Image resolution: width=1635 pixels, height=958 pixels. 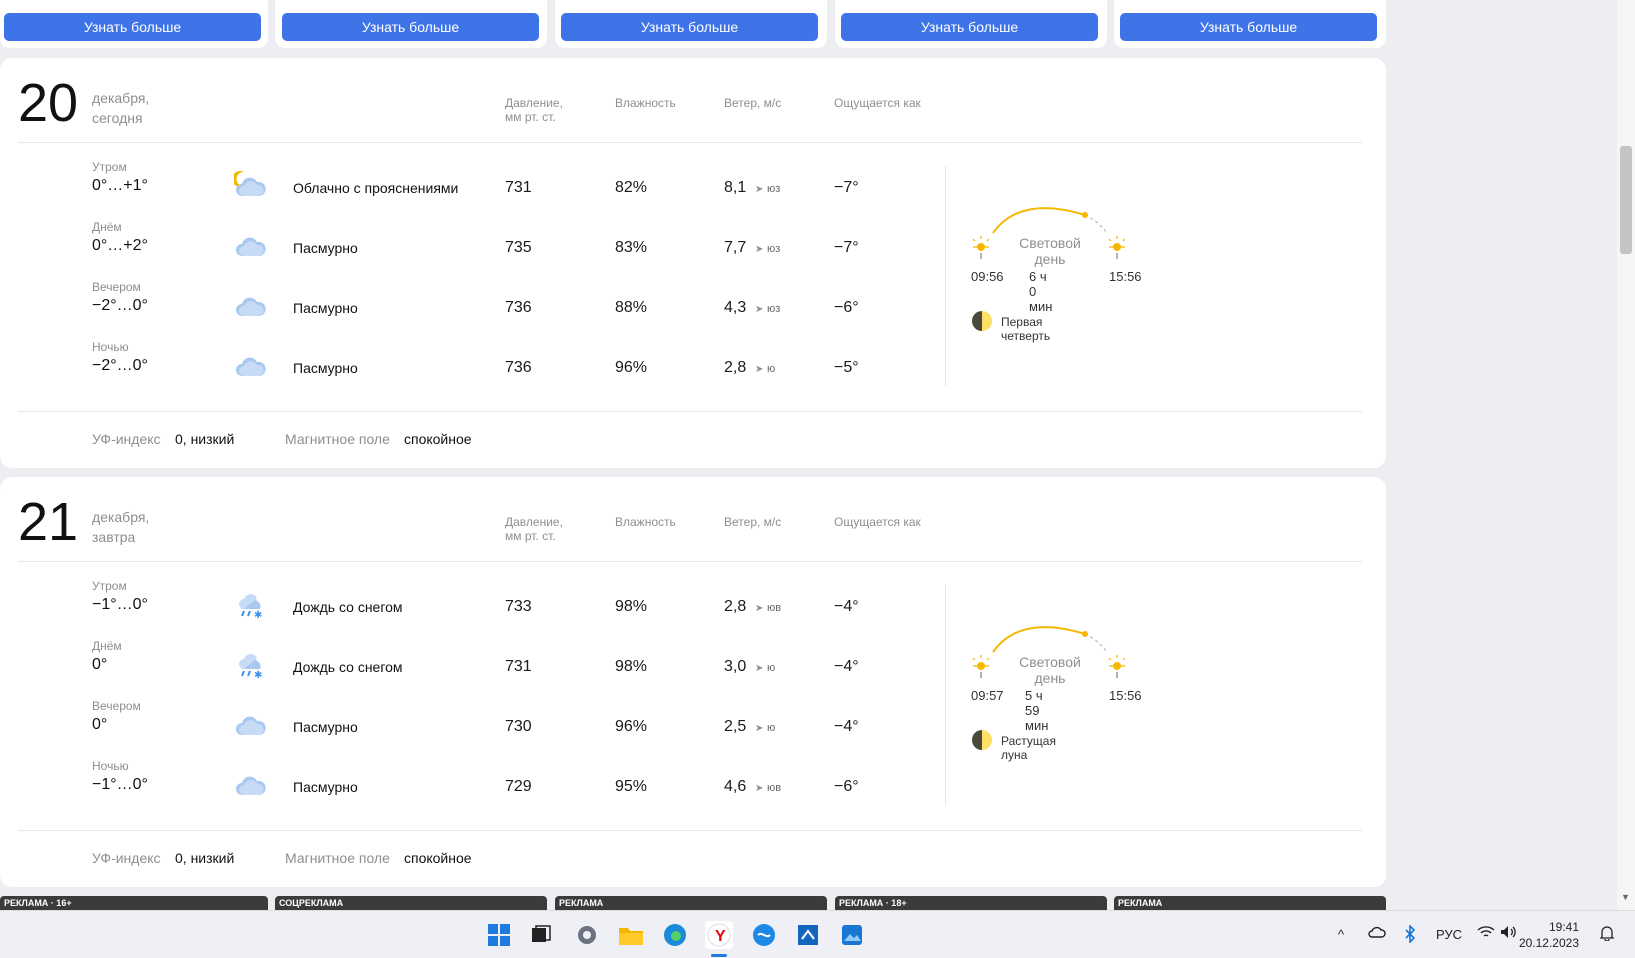 What do you see at coordinates (117, 118) in the screenshot?
I see `relative-day-label: сегодня` at bounding box center [117, 118].